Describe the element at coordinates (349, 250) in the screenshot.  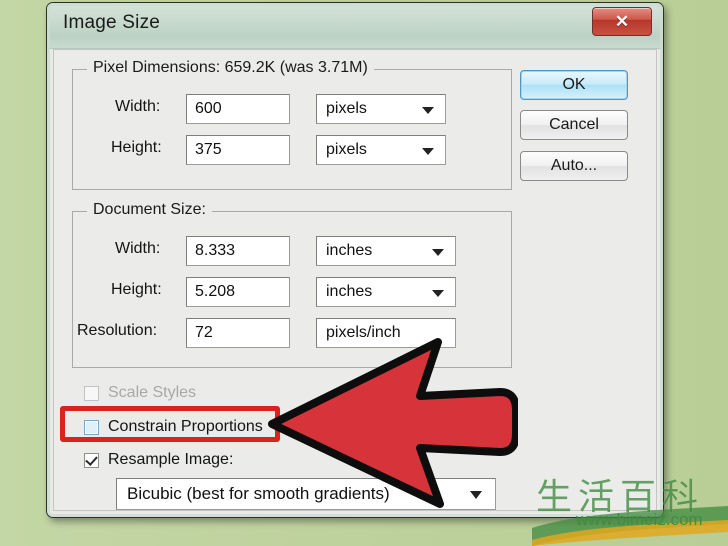
I see `doc-width-unit-value: inches` at that location.